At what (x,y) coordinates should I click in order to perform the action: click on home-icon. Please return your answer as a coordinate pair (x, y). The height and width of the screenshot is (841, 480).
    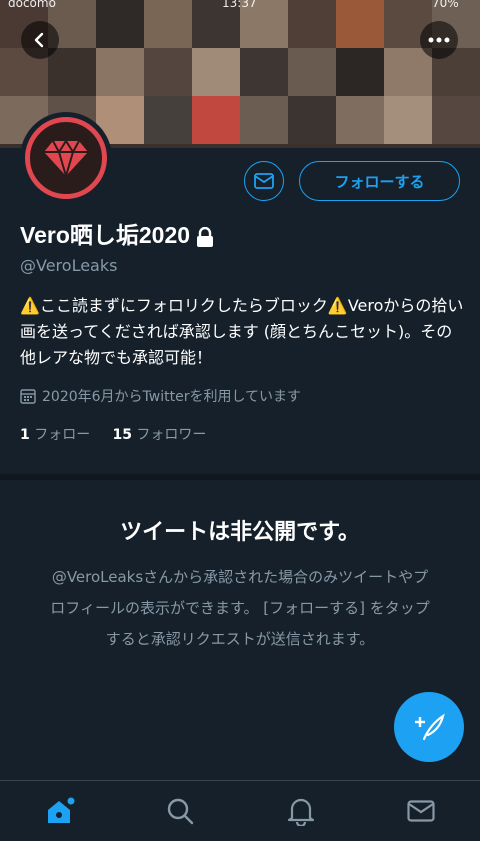
    Looking at the image, I should click on (61, 810).